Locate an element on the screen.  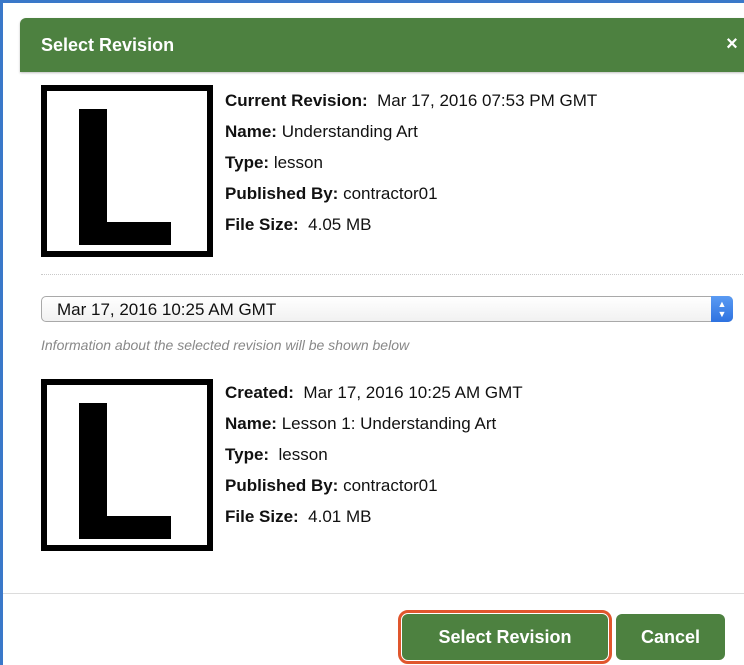
select-arrows-icon: ▲ ▼ is located at coordinates (722, 309).